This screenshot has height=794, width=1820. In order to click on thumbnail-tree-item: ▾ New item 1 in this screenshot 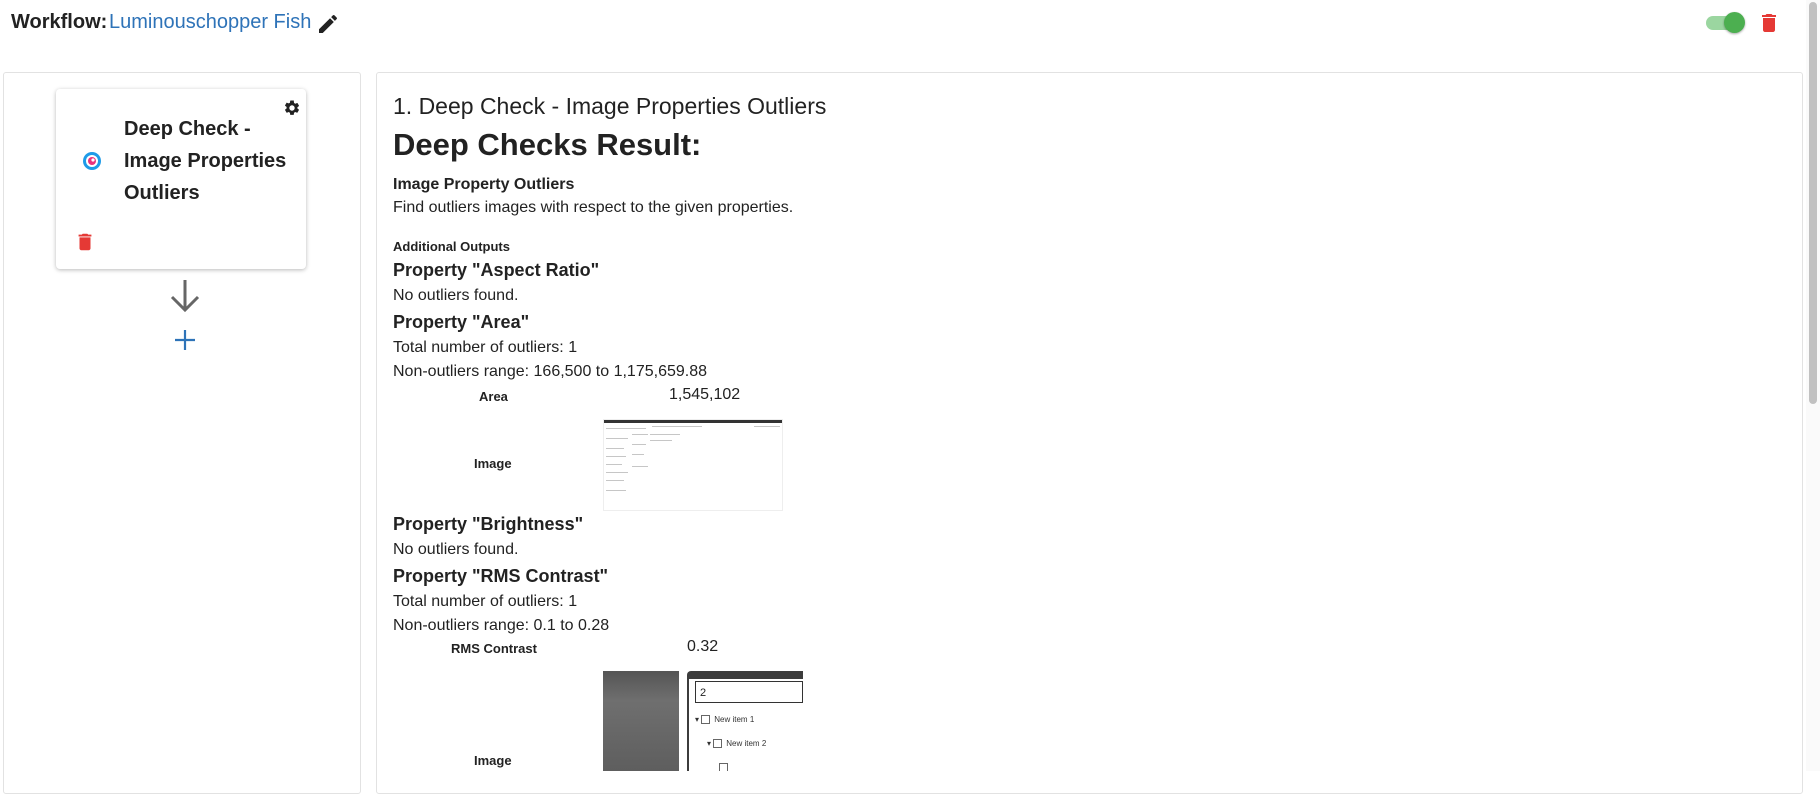, I will do `click(725, 720)`.